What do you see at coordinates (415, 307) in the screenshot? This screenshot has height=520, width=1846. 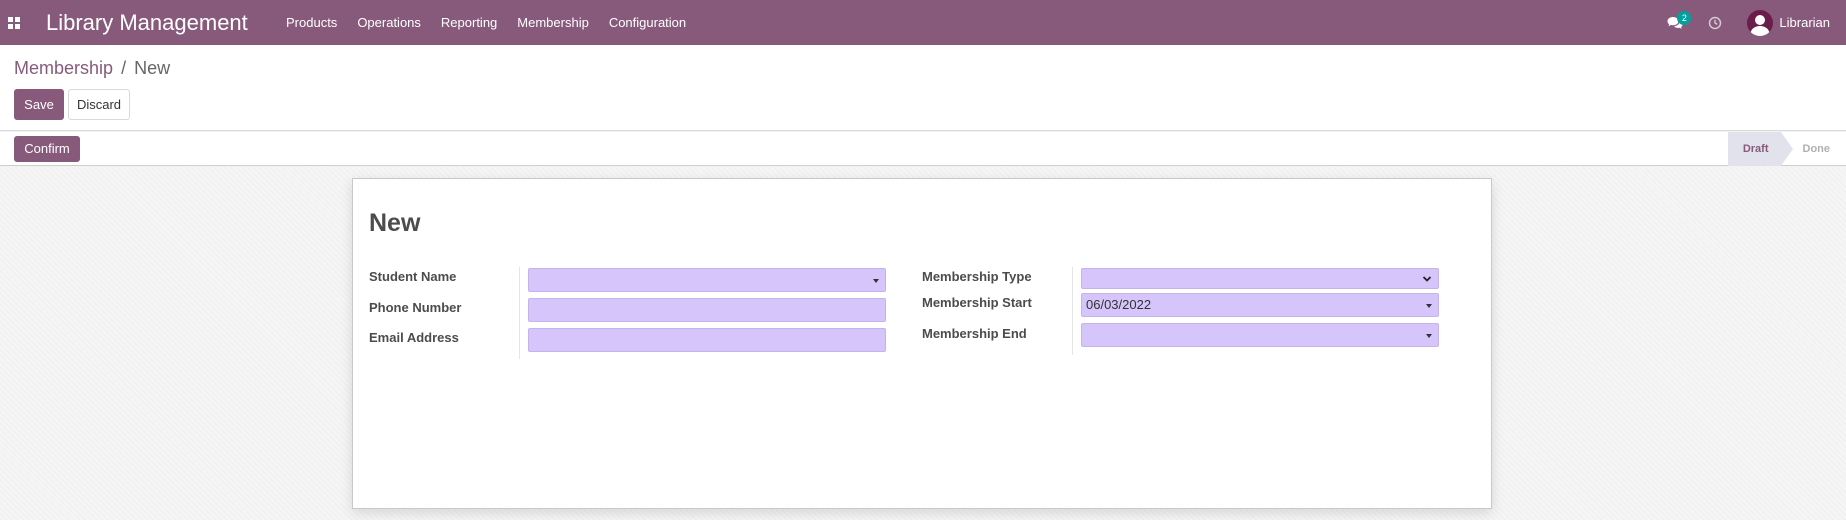 I see `phone-number-label: Phone Number` at bounding box center [415, 307].